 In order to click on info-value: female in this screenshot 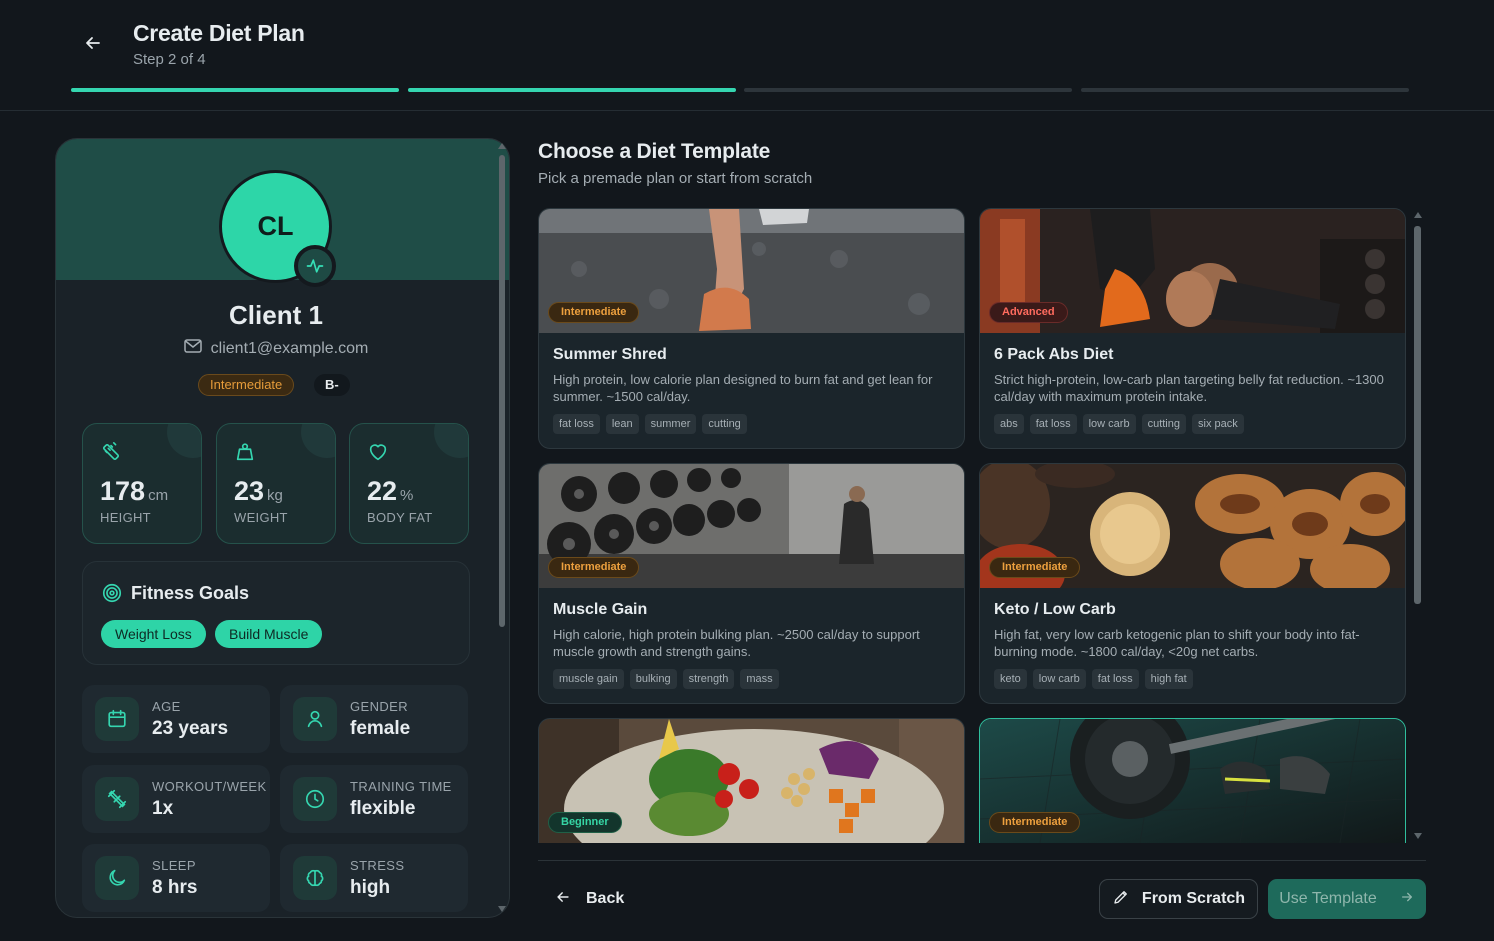, I will do `click(380, 728)`.